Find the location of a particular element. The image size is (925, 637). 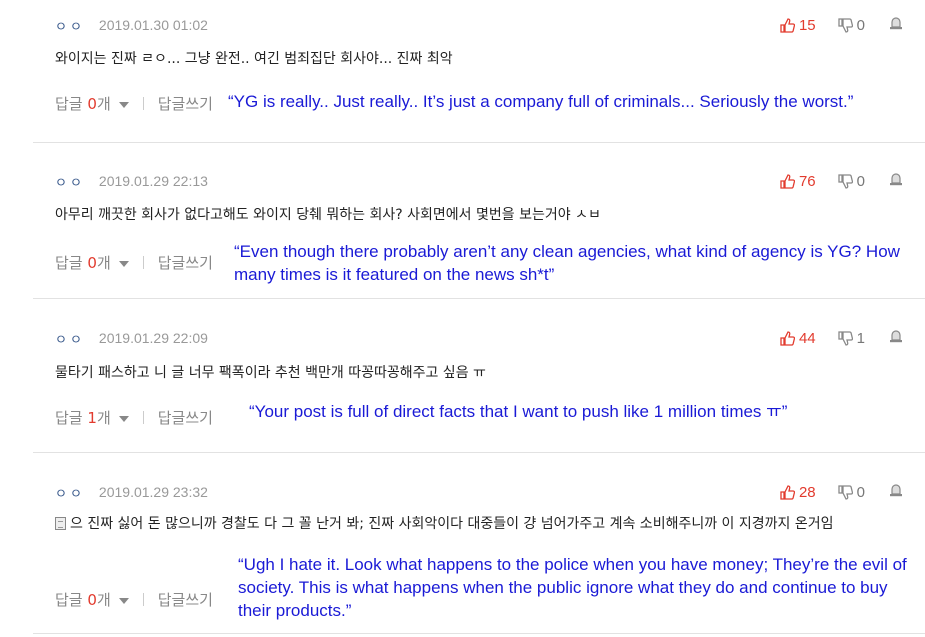

upvote-button: 28 is located at coordinates (798, 492).